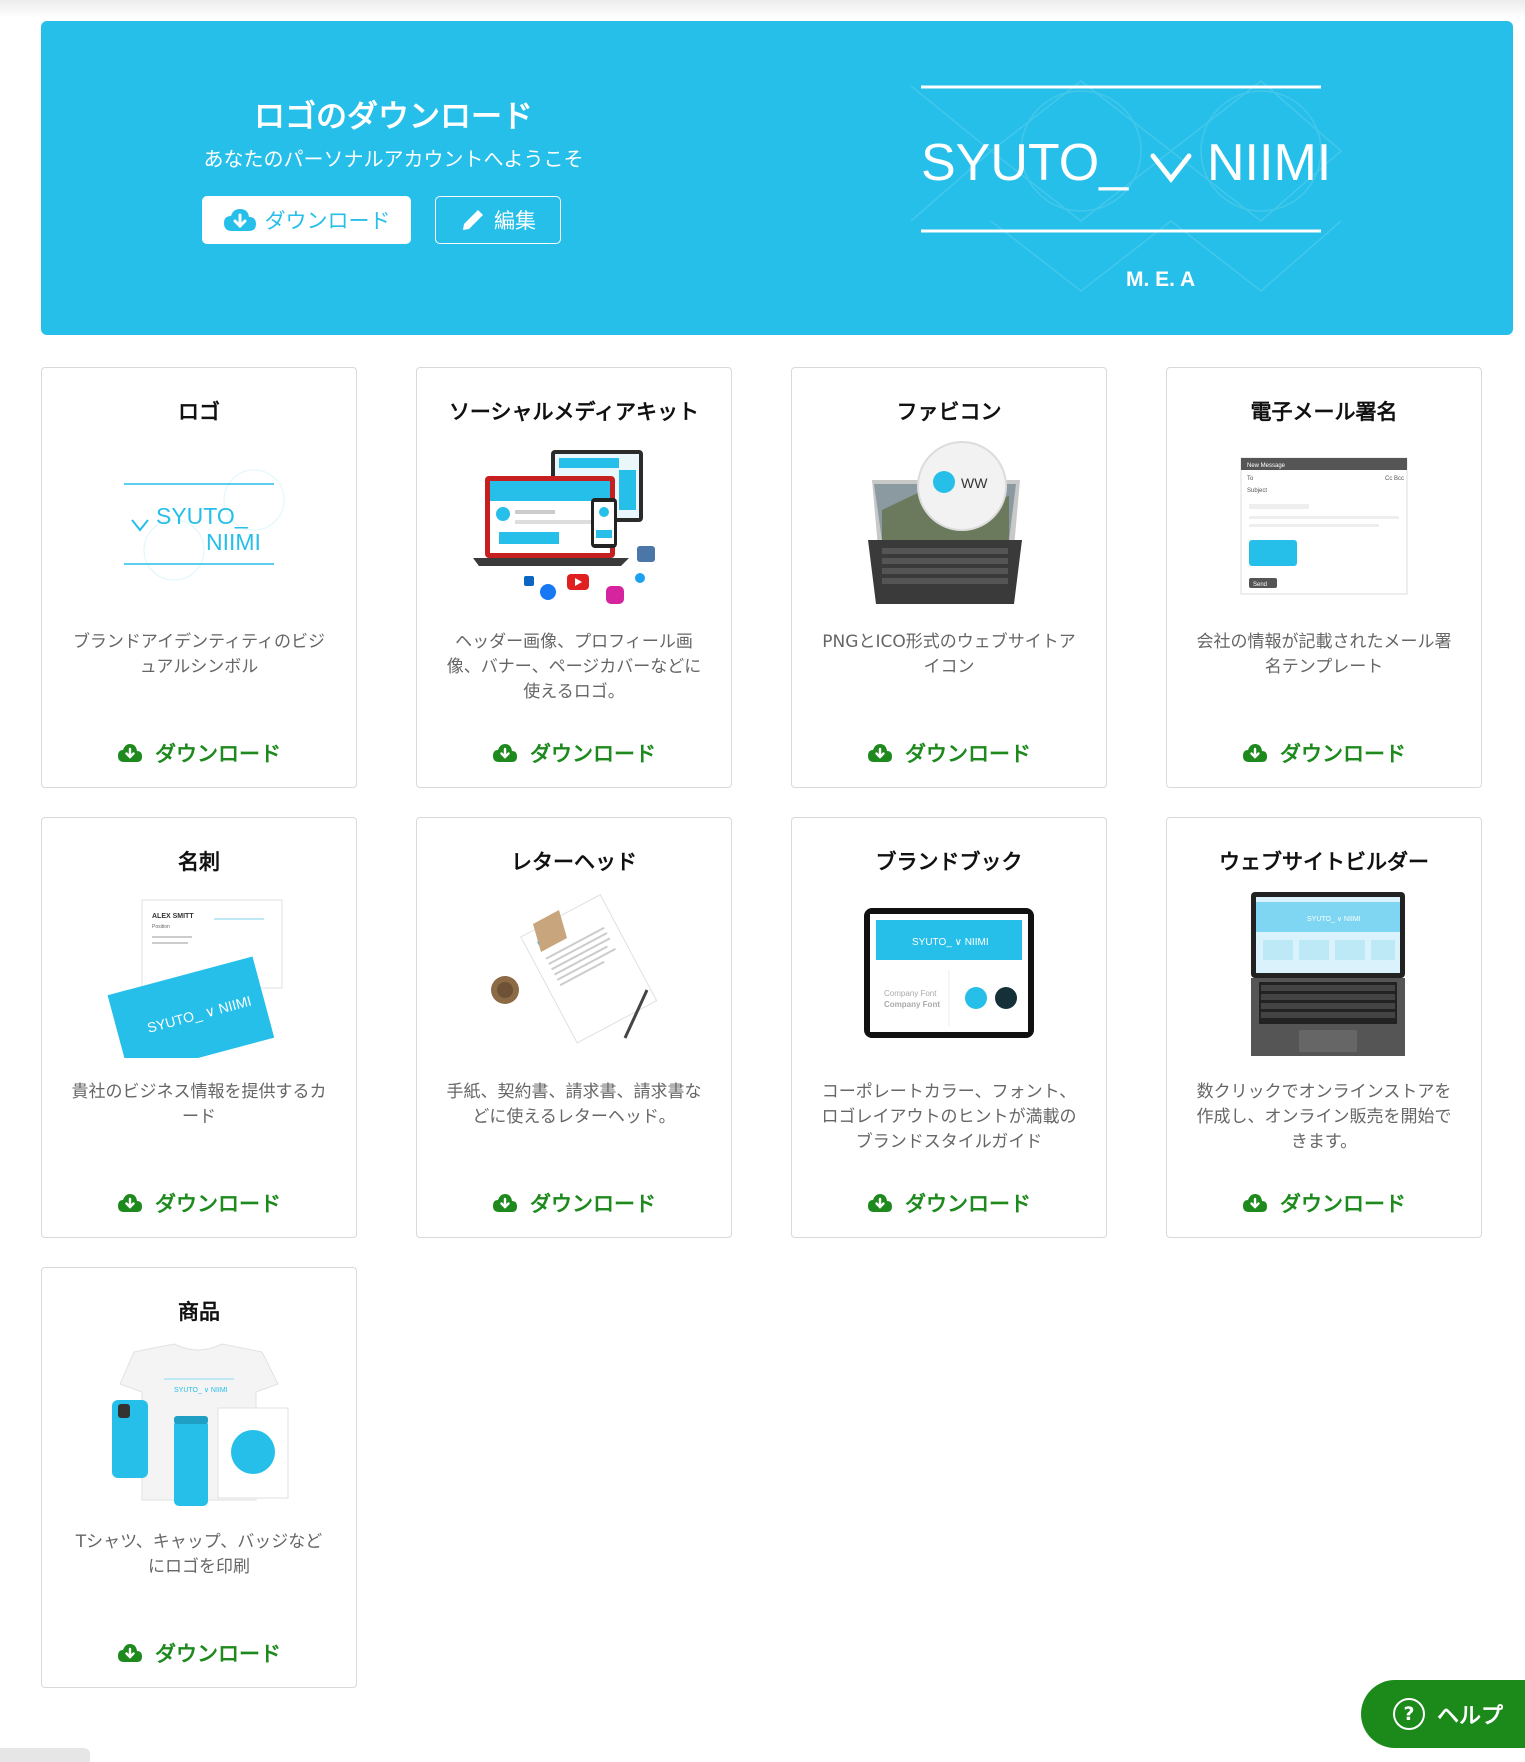 This screenshot has height=1762, width=1525. What do you see at coordinates (1266, 466) in the screenshot?
I see `svg-text: New Message` at bounding box center [1266, 466].